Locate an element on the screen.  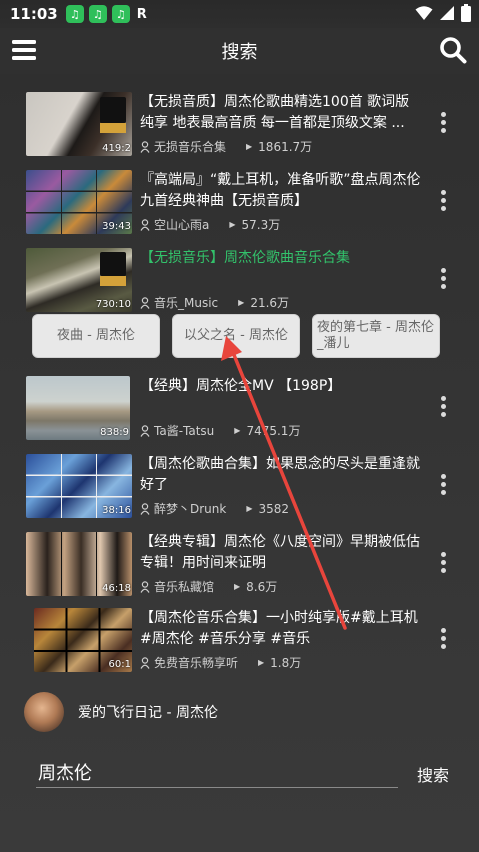
video-plays: 7475.1万 is located at coordinates (273, 431).